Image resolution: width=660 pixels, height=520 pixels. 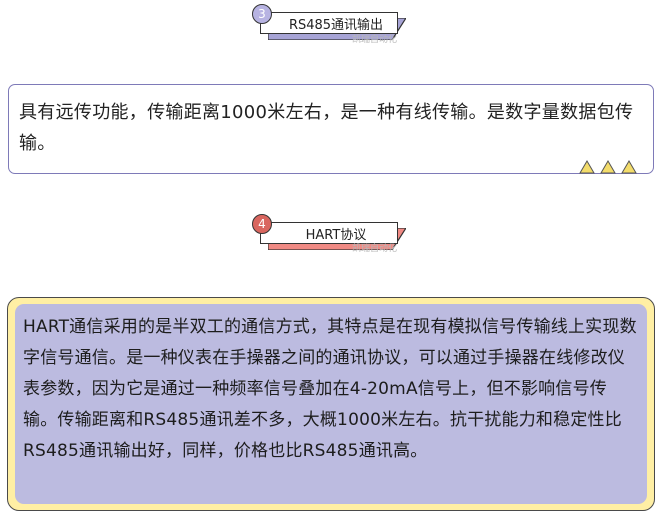 What do you see at coordinates (329, 23) in the screenshot?
I see `section-3-title: RS485通讯输出` at bounding box center [329, 23].